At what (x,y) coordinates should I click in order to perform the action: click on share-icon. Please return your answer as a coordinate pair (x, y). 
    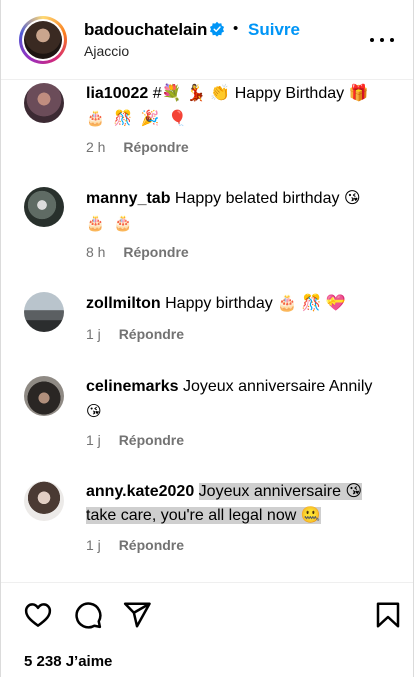
    Looking at the image, I should click on (137, 615).